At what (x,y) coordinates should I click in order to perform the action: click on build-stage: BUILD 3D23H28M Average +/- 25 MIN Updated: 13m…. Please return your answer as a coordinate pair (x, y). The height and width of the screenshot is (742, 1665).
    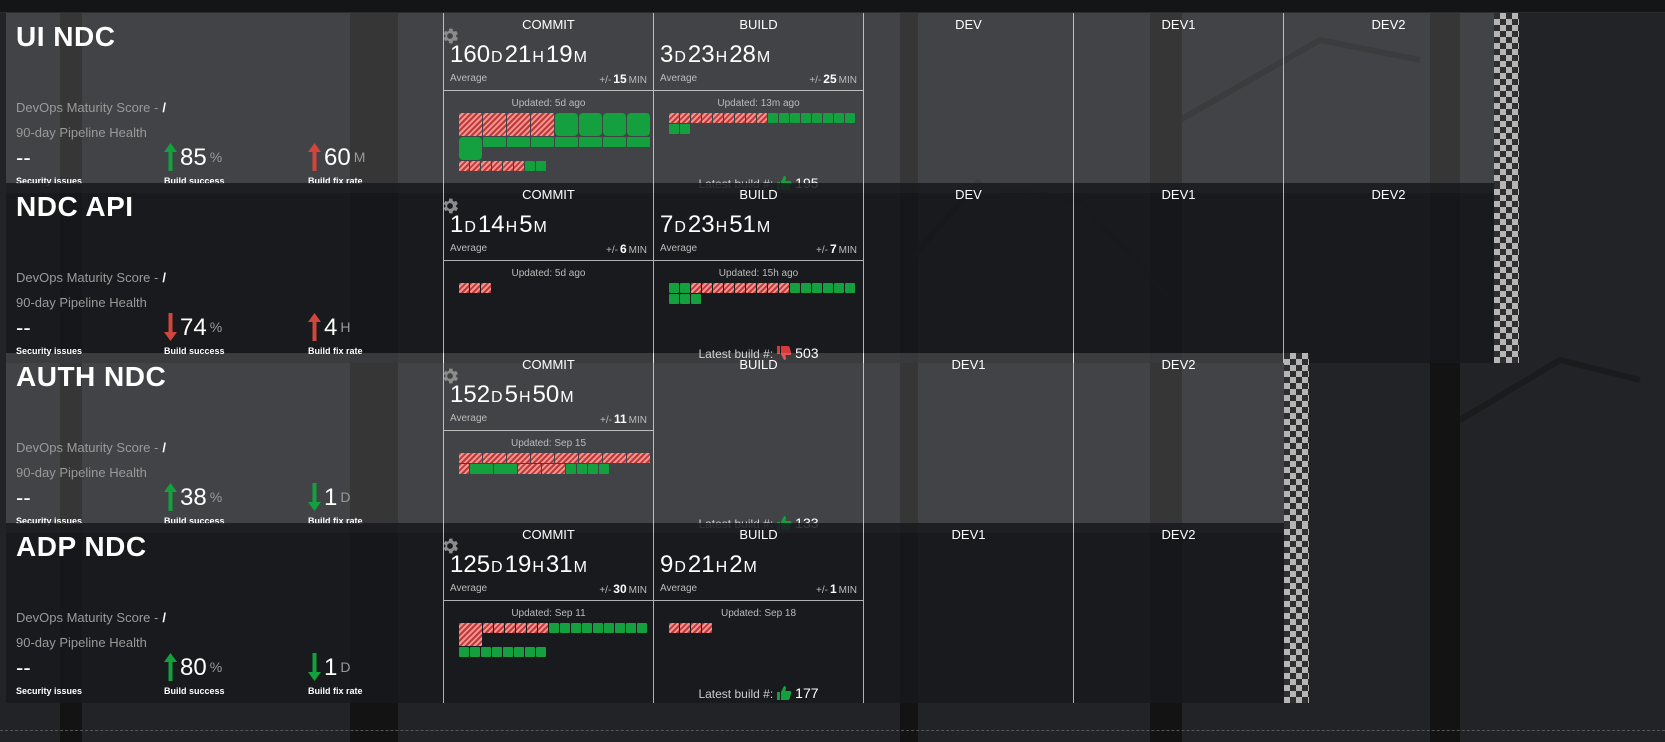
    Looking at the image, I should click on (758, 103).